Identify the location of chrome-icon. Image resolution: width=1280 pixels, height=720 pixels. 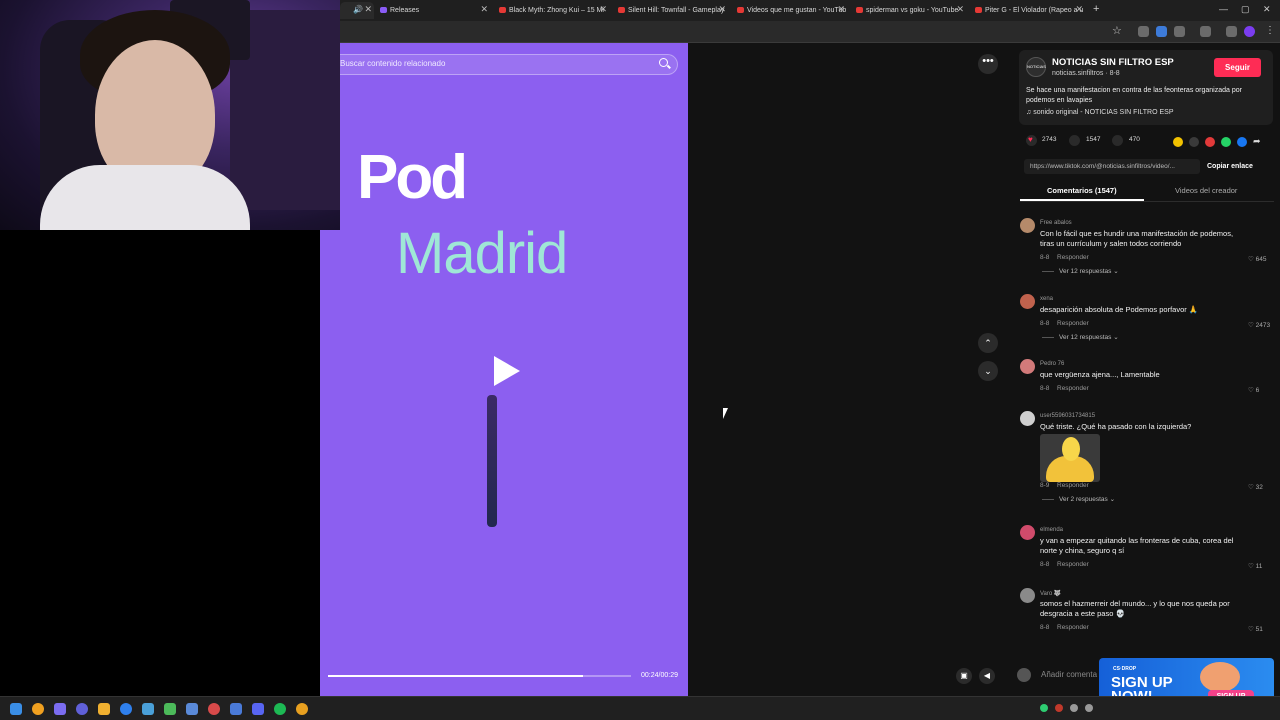
(302, 709).